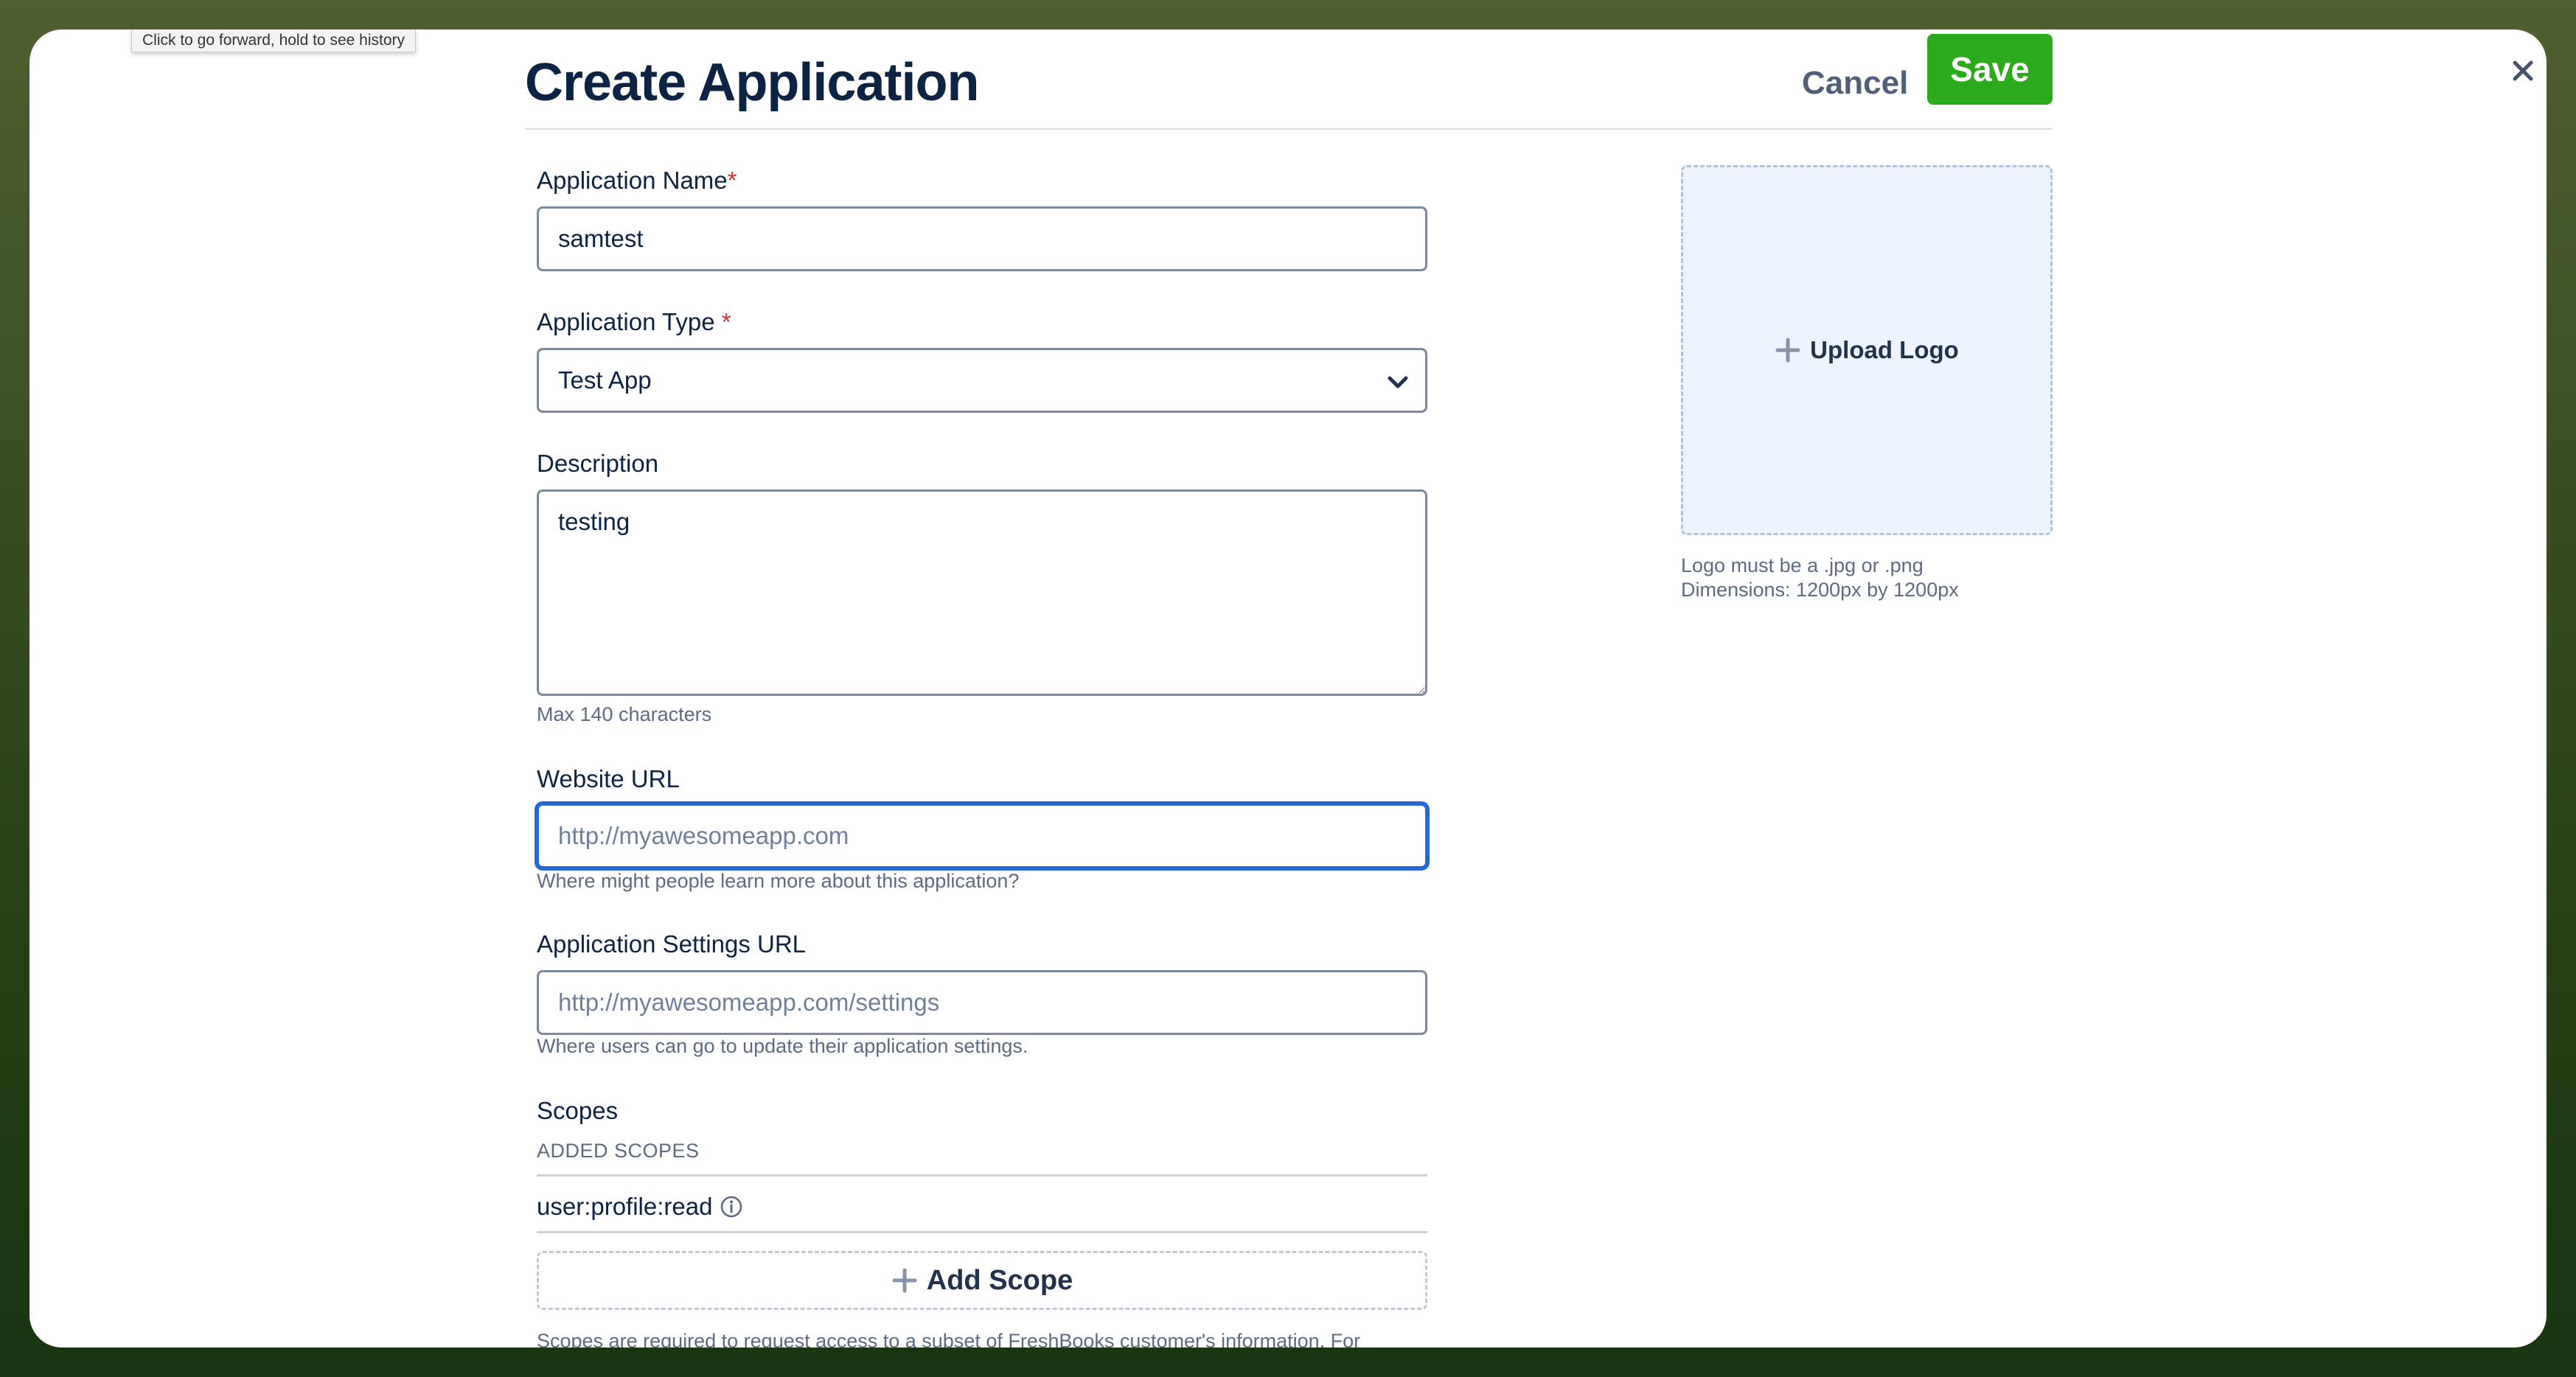 The width and height of the screenshot is (2576, 1377). Describe the element at coordinates (2523, 71) in the screenshot. I see `close-icon` at that location.